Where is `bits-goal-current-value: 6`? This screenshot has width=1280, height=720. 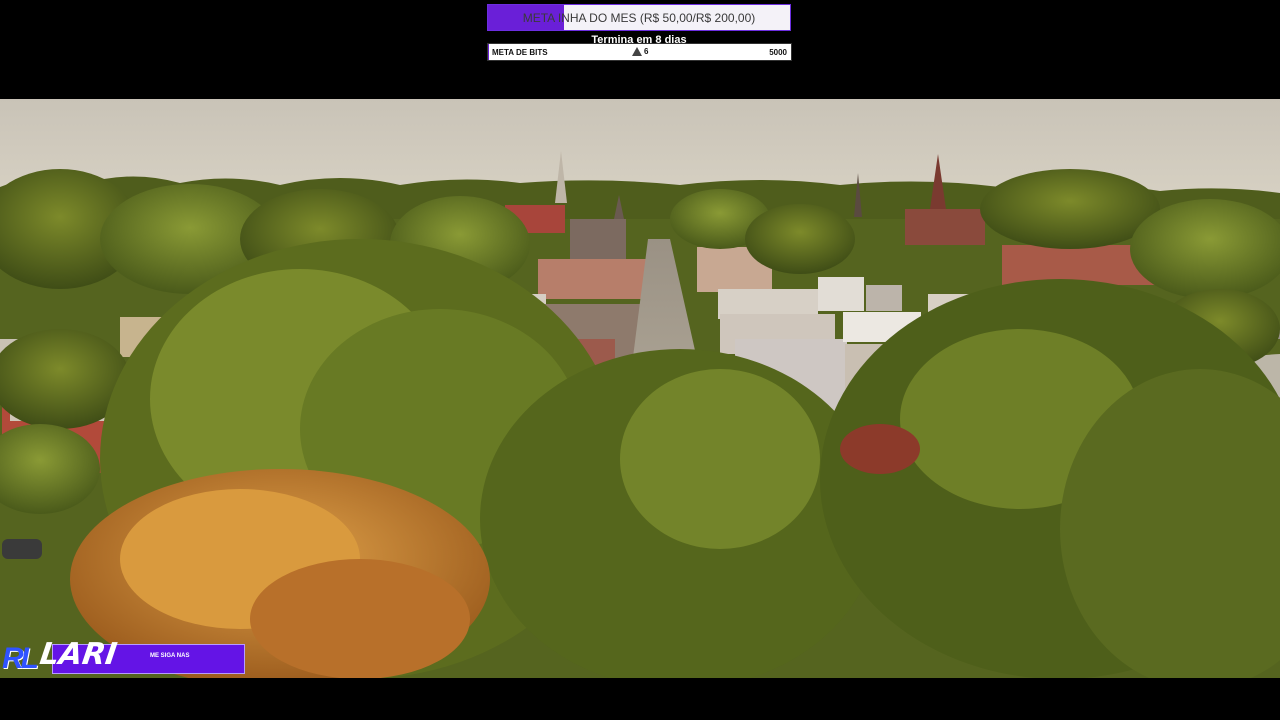
bits-goal-current-value: 6 is located at coordinates (646, 51).